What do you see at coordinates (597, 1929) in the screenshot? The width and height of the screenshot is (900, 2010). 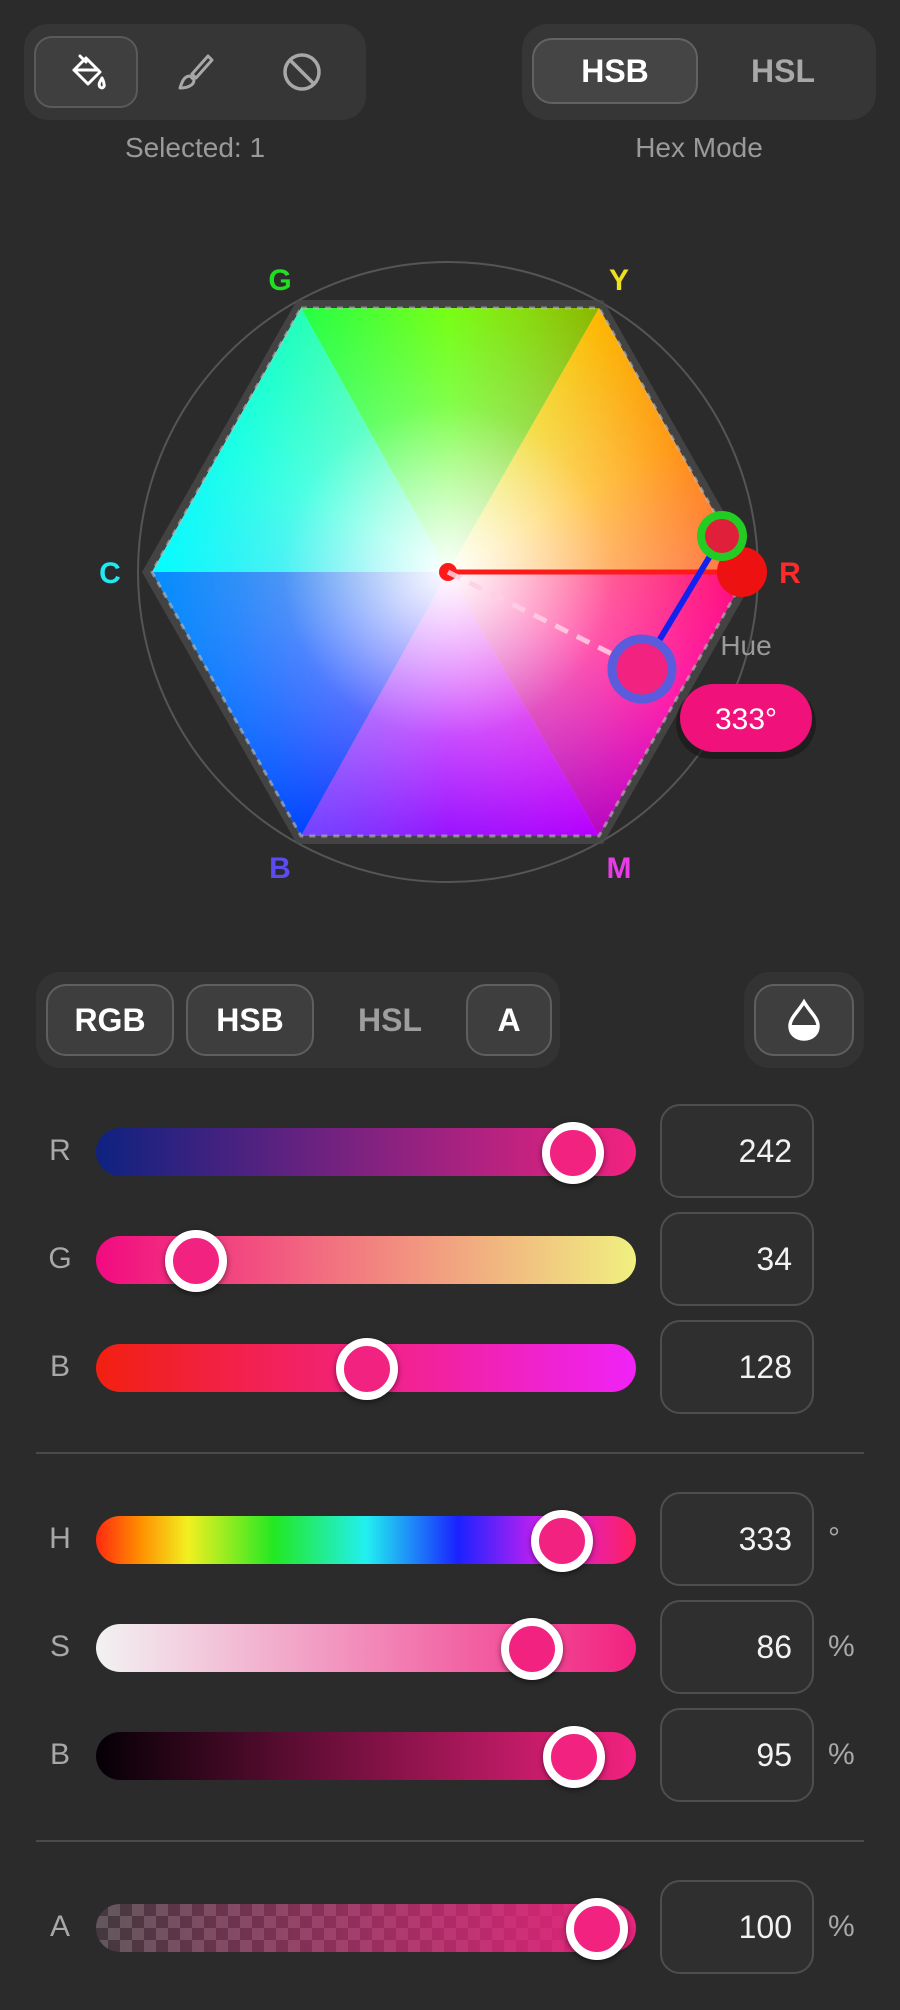 I see `alpha-slider-thumb` at bounding box center [597, 1929].